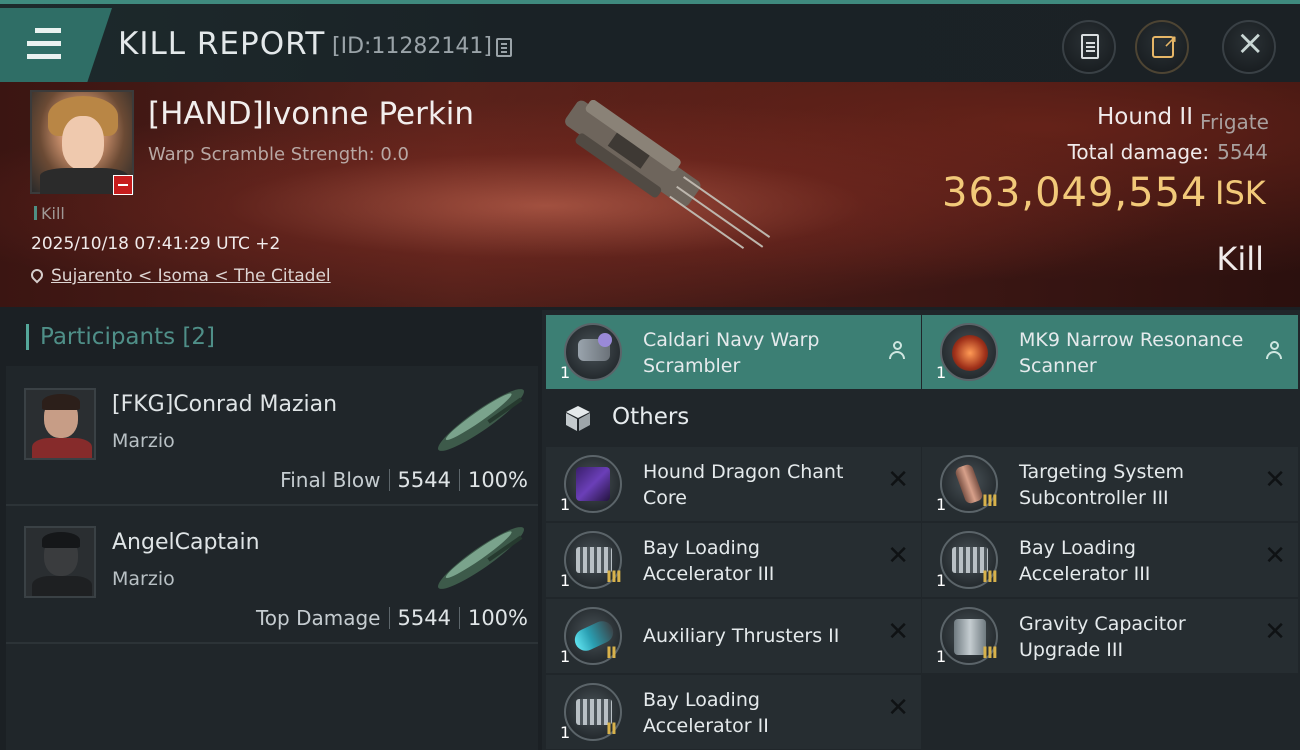  Describe the element at coordinates (83, 143) in the screenshot. I see `avatar-face` at that location.